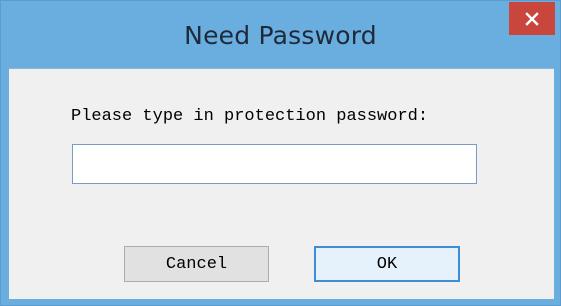  What do you see at coordinates (274, 164) in the screenshot?
I see `password-input` at bounding box center [274, 164].